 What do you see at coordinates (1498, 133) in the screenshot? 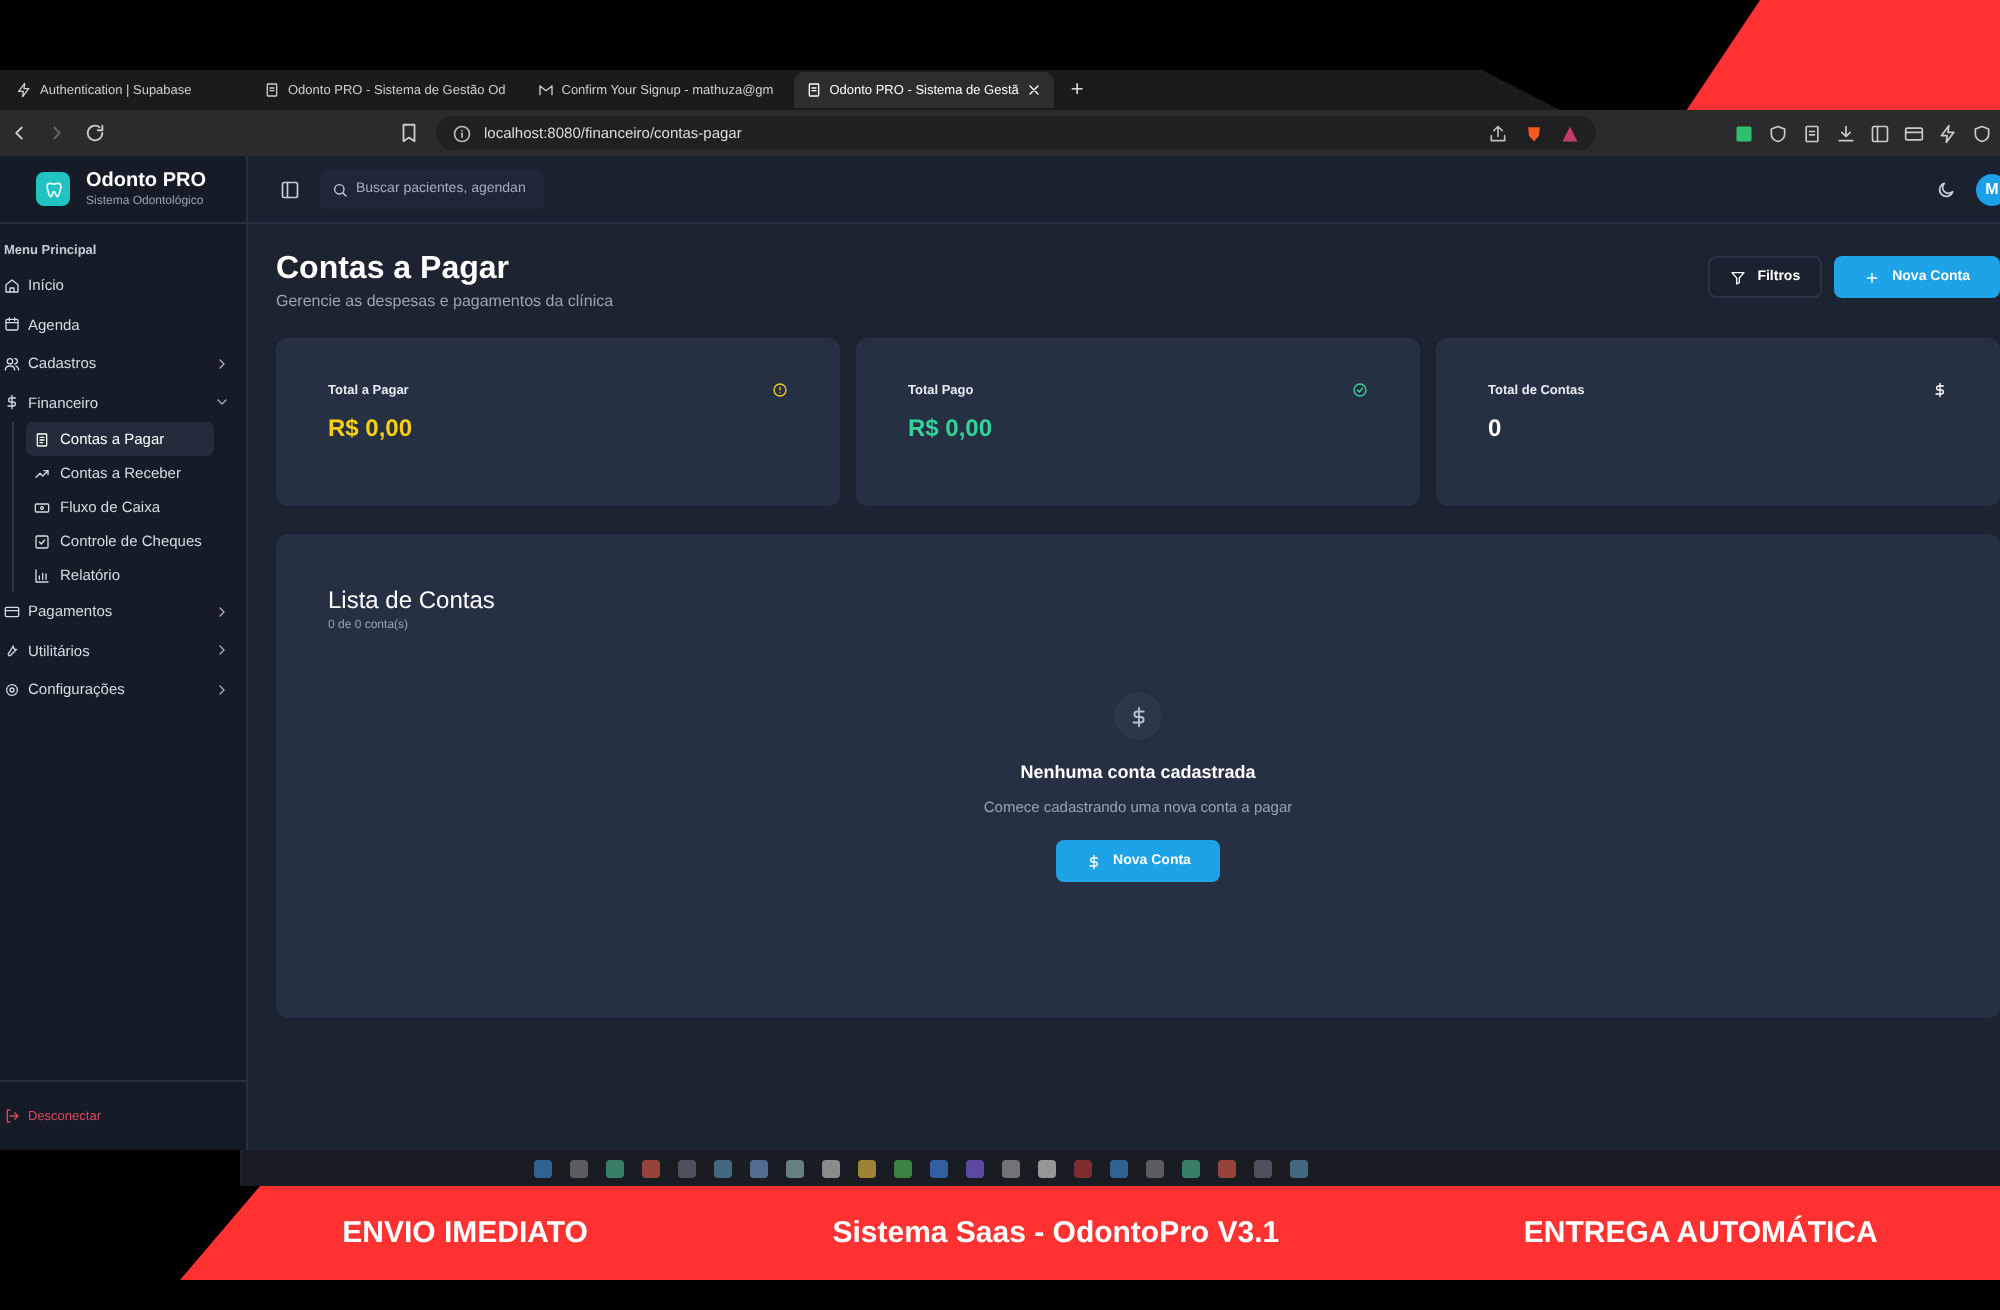
I see `share-icon` at bounding box center [1498, 133].